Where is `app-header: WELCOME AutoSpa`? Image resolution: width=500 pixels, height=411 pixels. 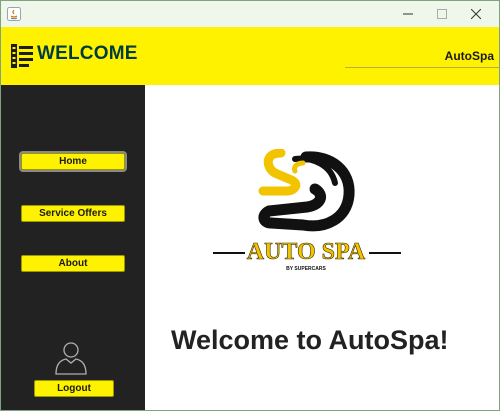 app-header: WELCOME AutoSpa is located at coordinates (250, 56).